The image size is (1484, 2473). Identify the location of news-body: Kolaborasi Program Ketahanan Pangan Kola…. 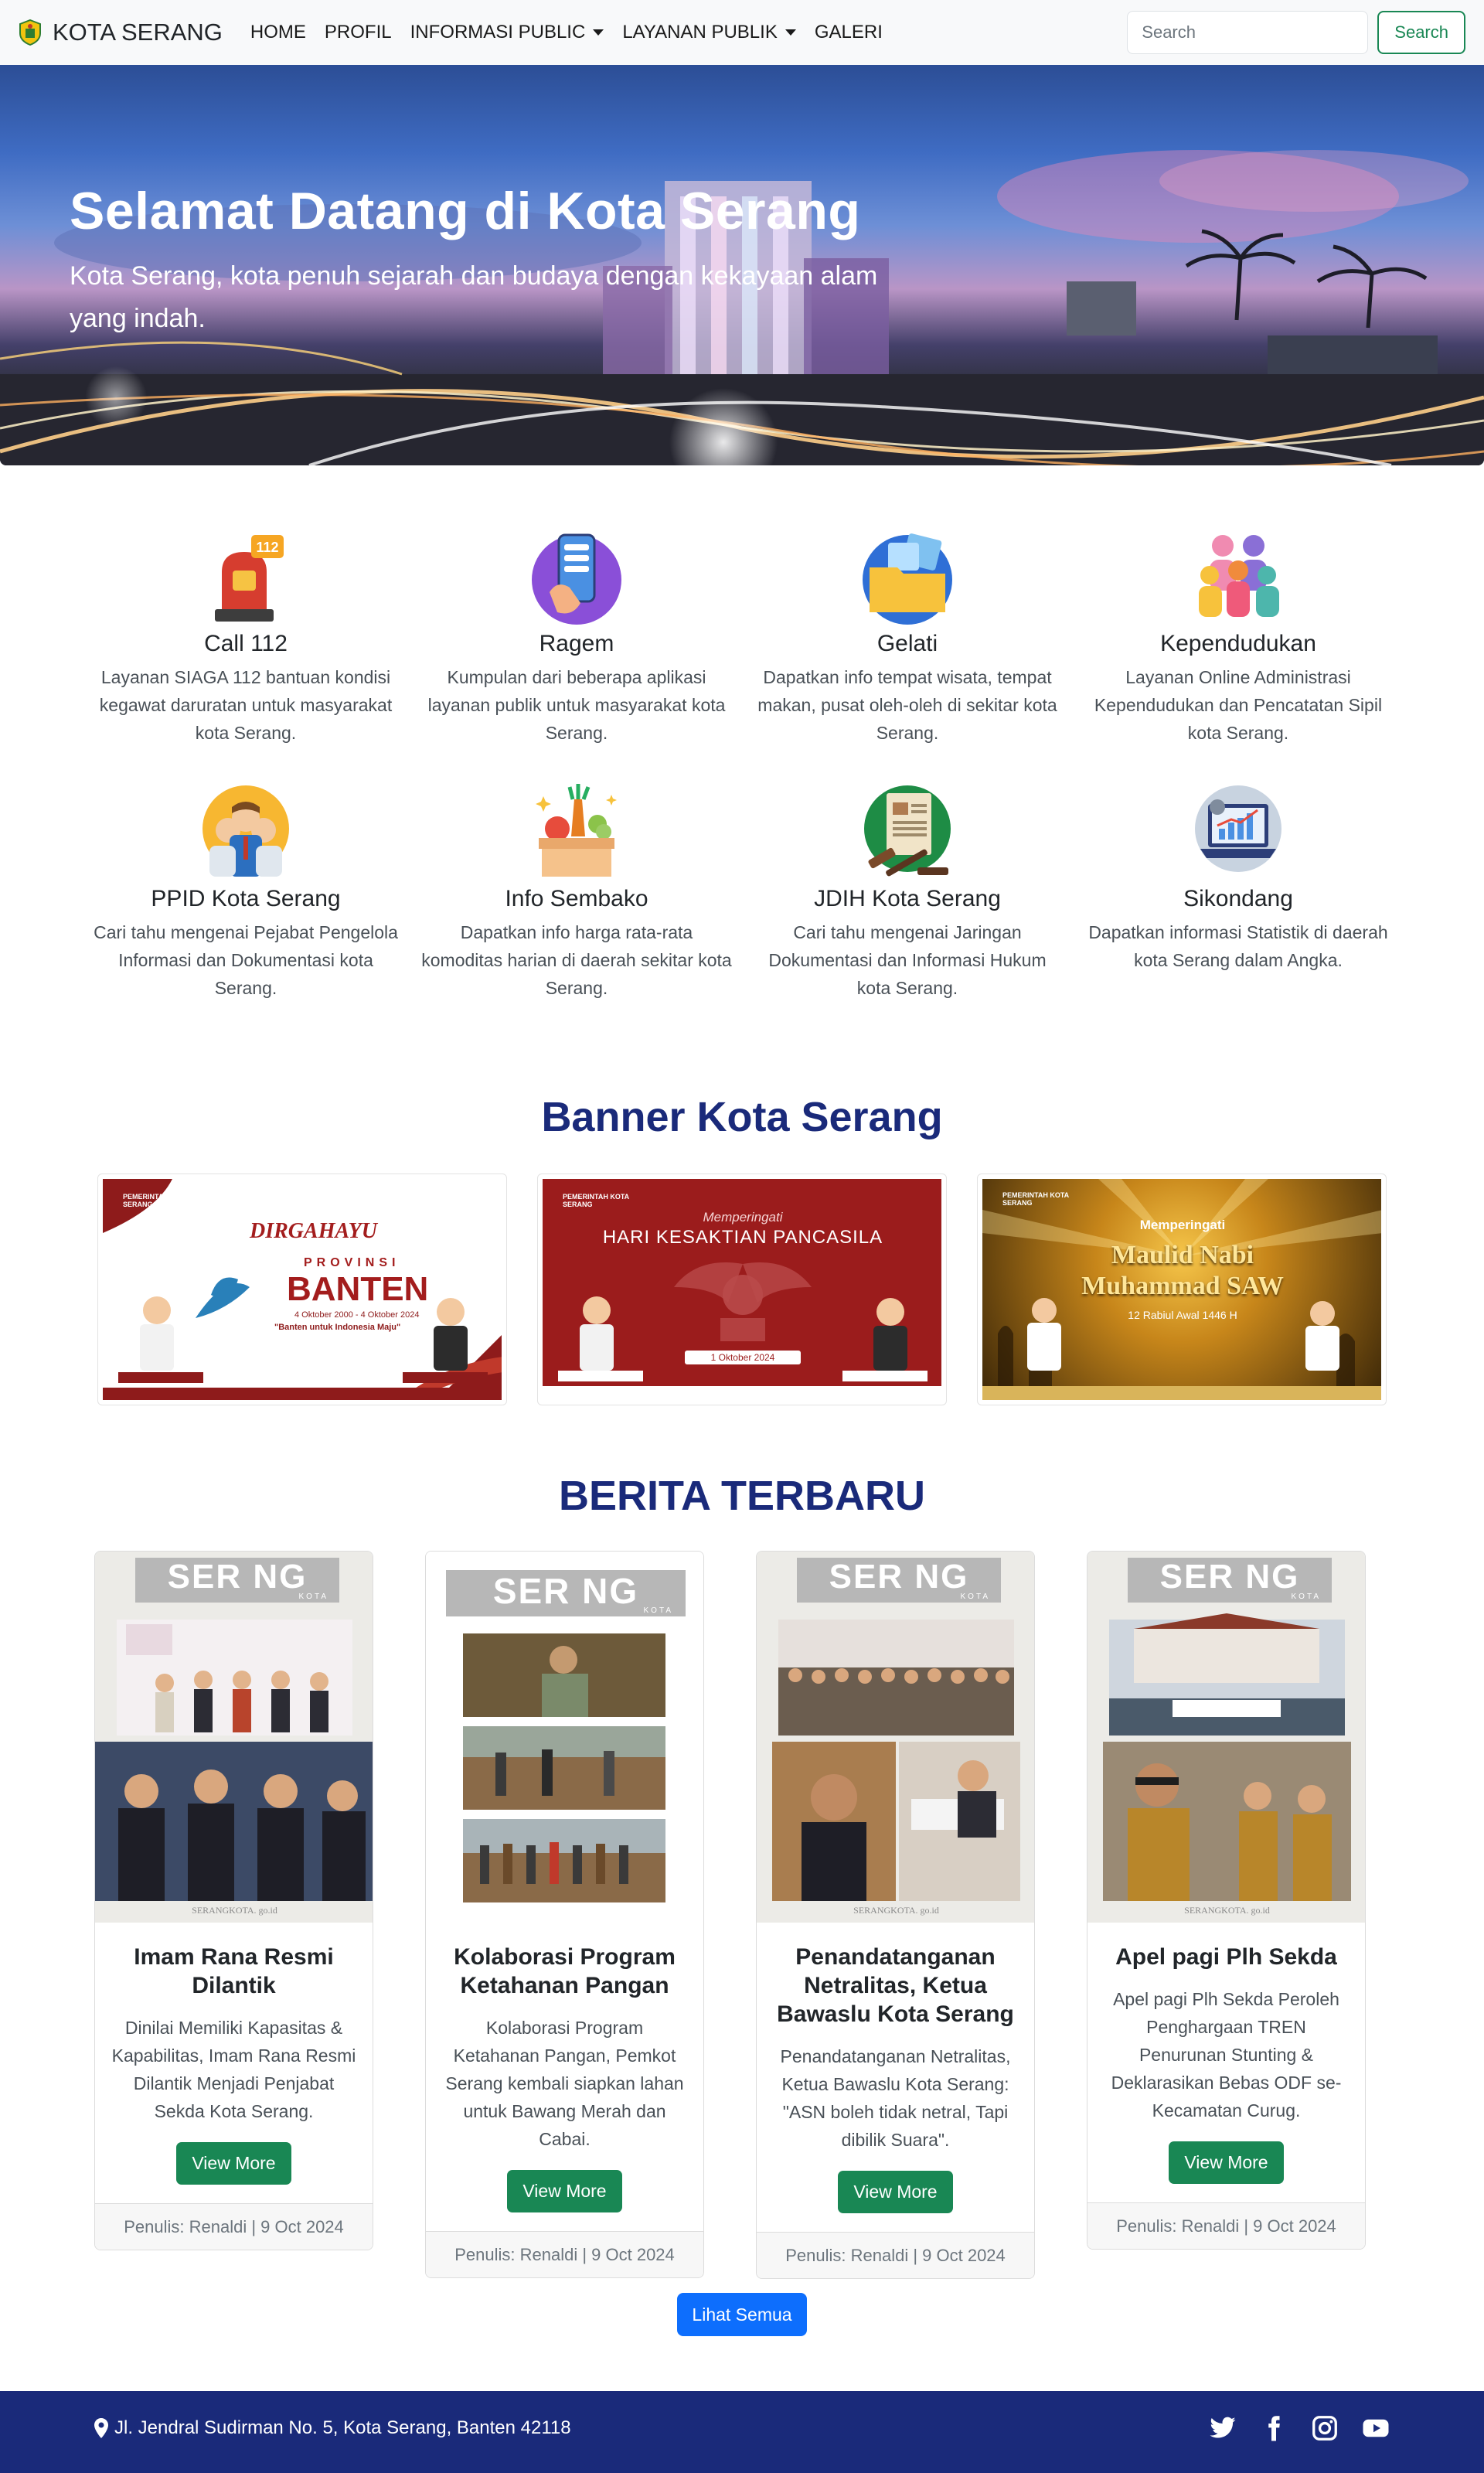
(564, 2077).